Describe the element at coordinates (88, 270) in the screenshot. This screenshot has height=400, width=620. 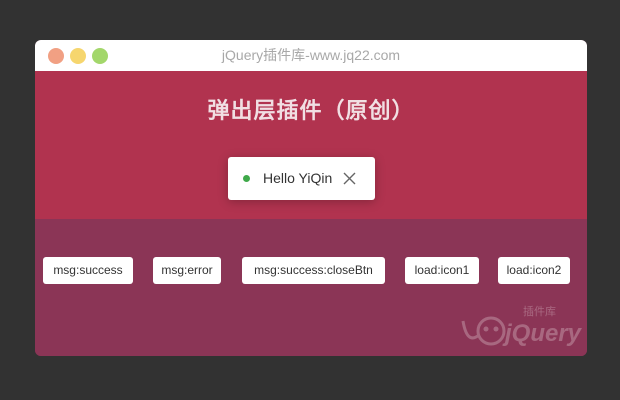
I see `msg-success-button: msg:success` at that location.